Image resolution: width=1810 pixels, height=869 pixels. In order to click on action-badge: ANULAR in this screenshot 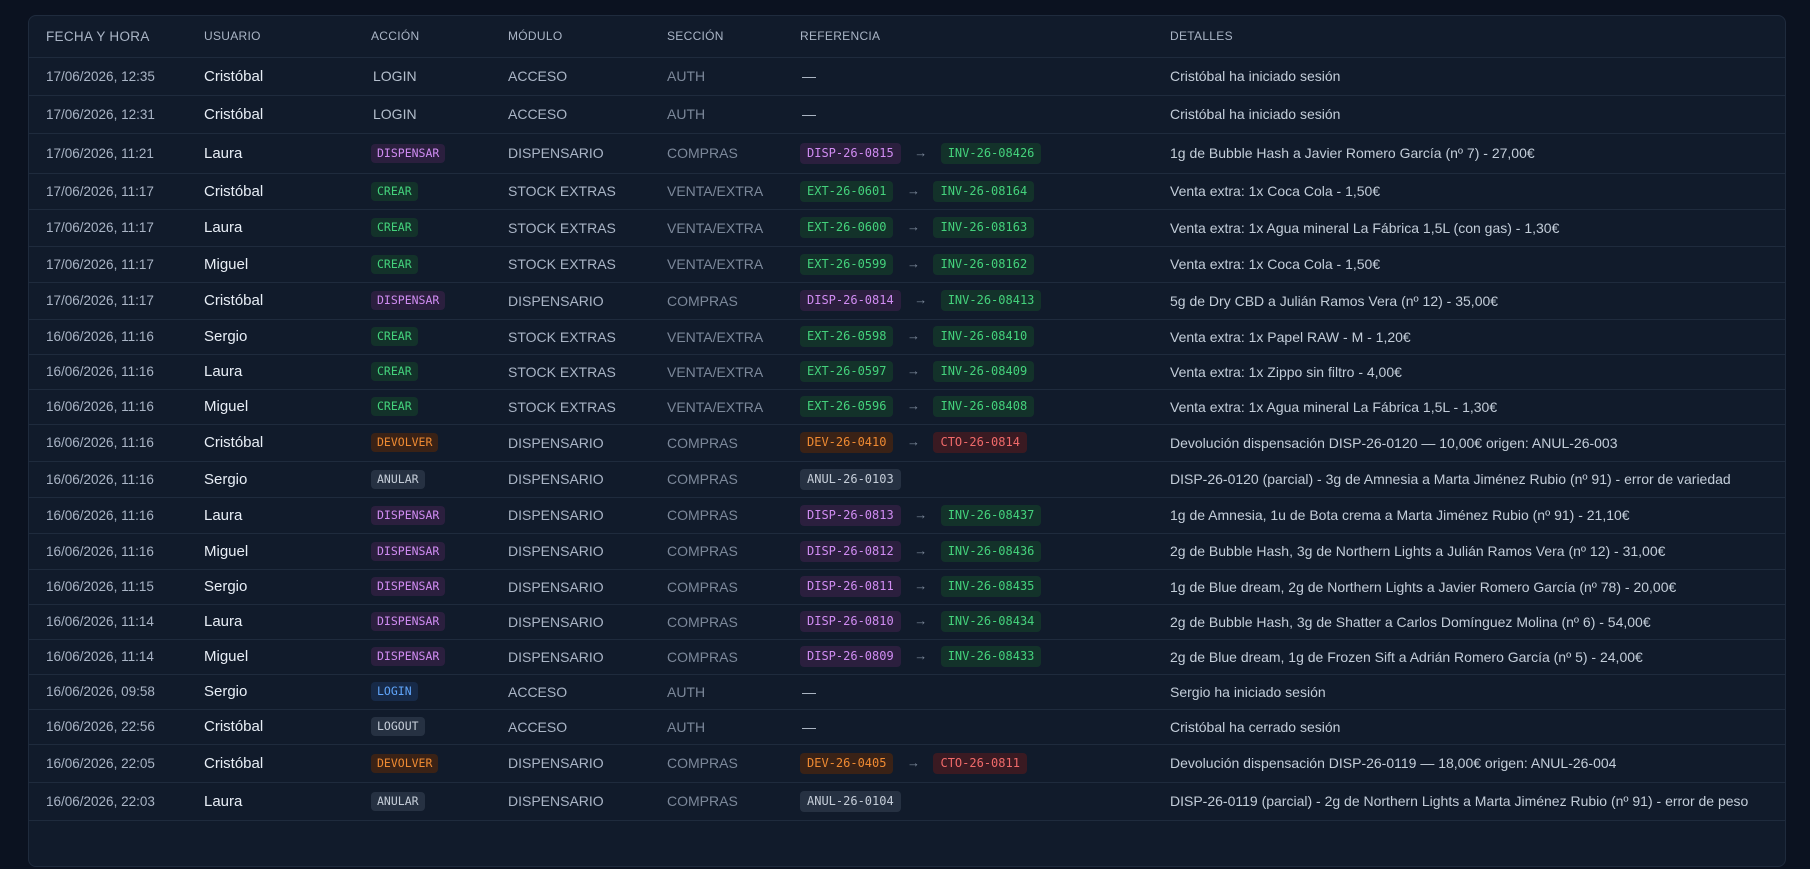, I will do `click(398, 479)`.